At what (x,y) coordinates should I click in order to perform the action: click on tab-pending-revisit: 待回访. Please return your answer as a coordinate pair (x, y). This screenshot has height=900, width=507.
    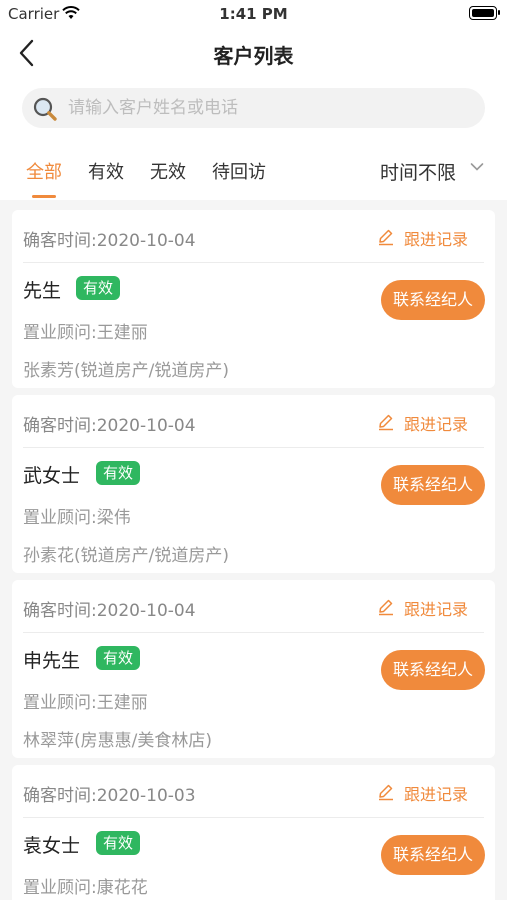
    Looking at the image, I should click on (239, 171).